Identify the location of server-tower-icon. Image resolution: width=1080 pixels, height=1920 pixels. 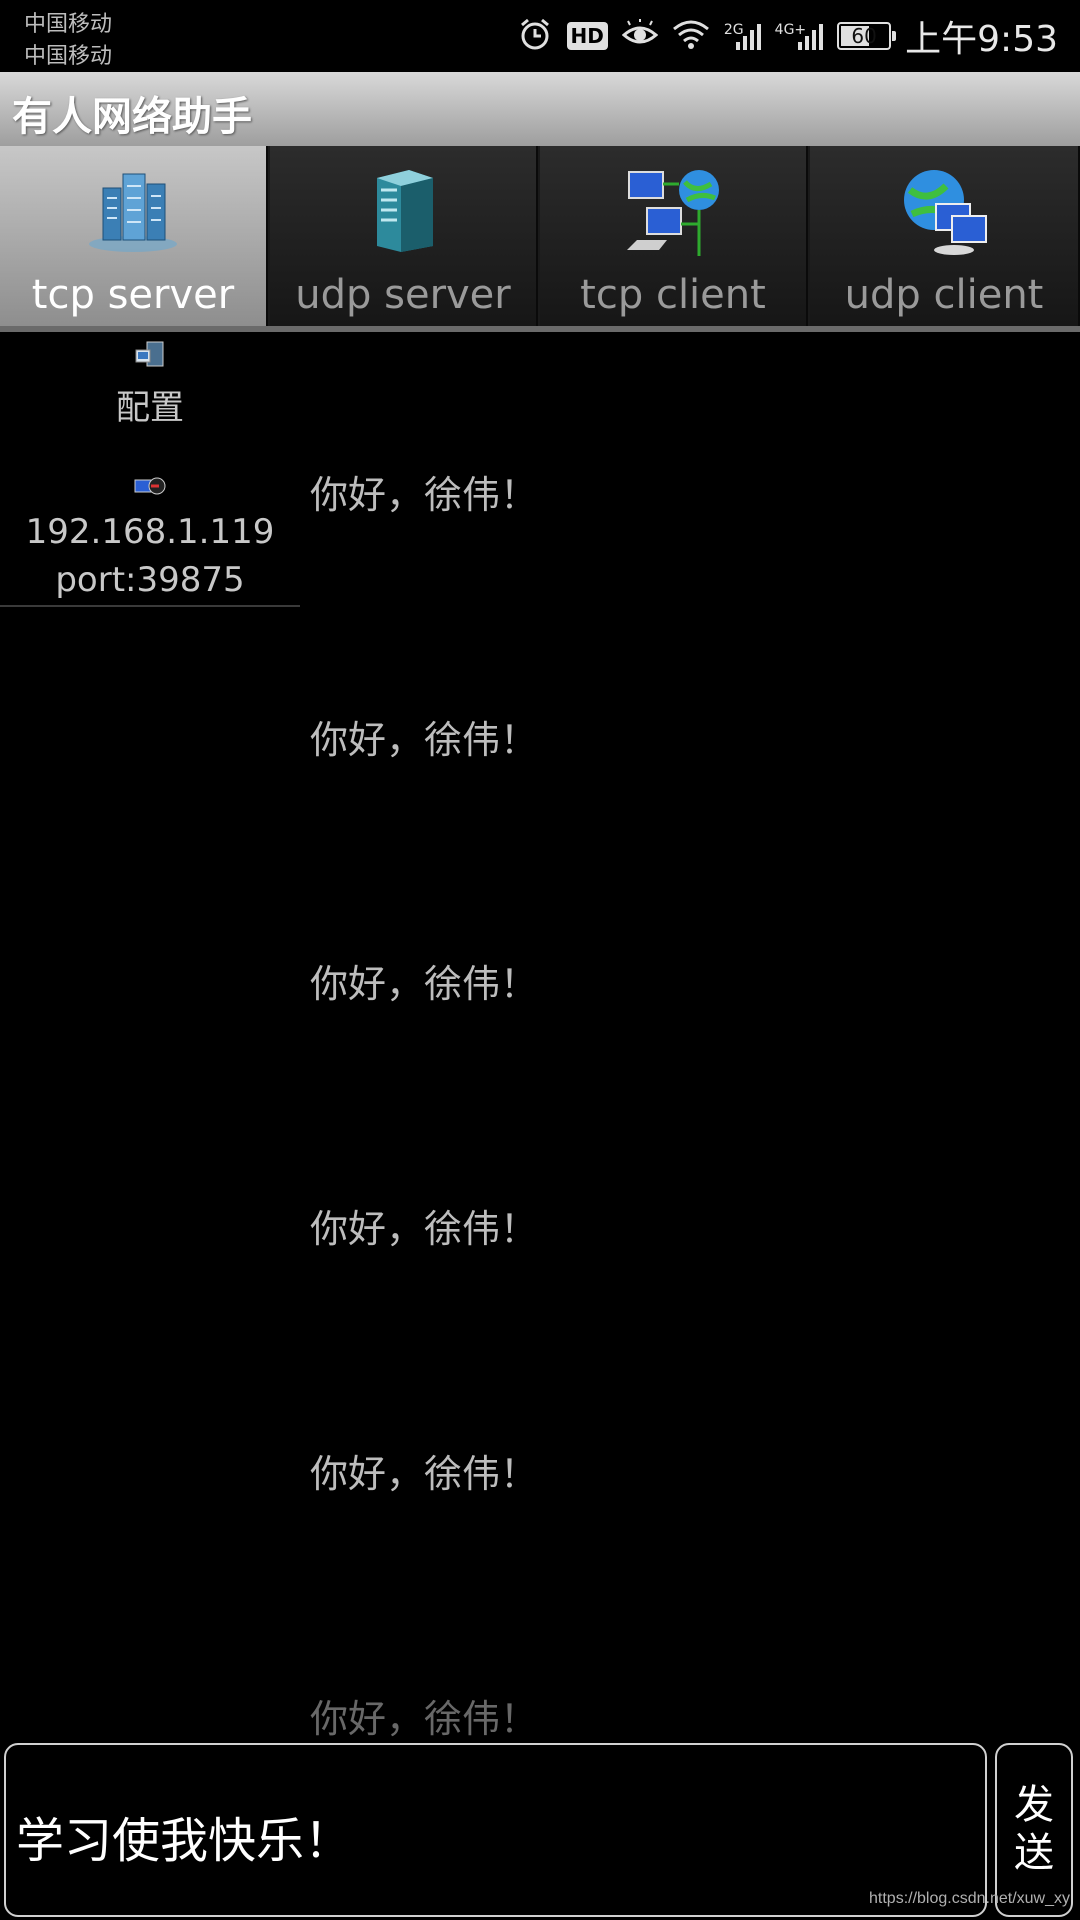
(403, 211).